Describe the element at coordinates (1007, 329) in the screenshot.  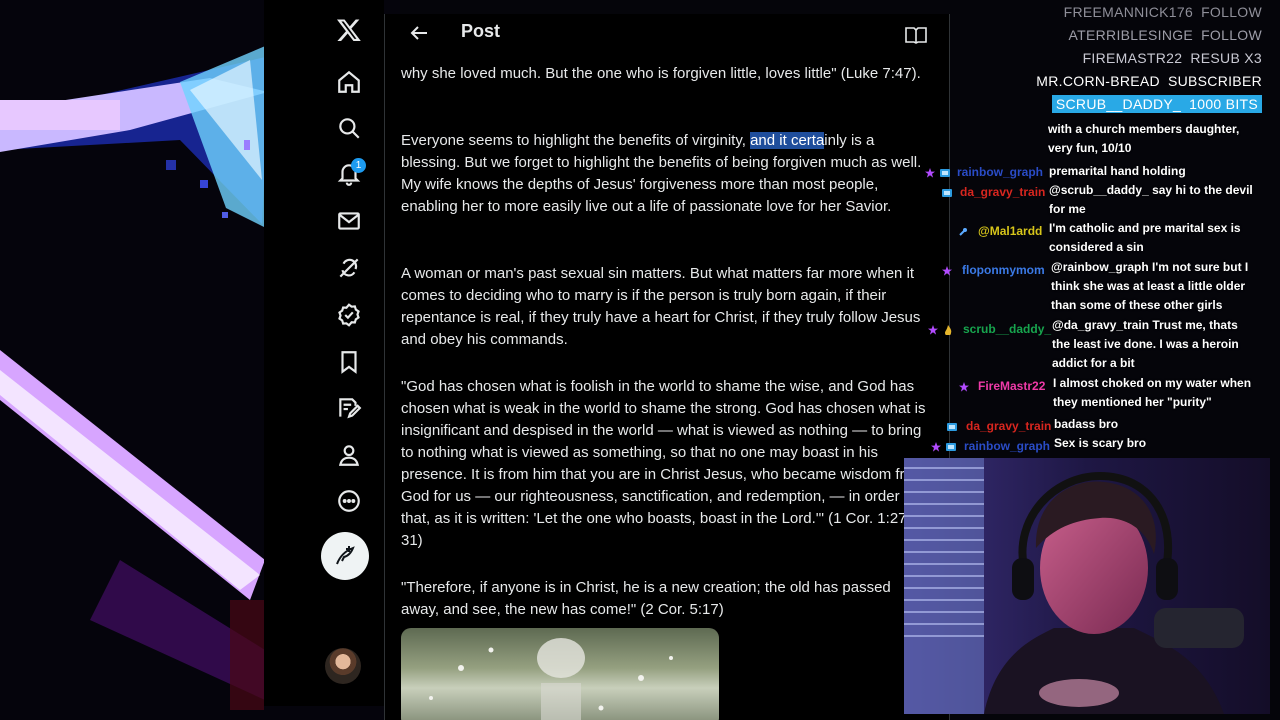
I see `chat-username: scrub__daddy_` at that location.